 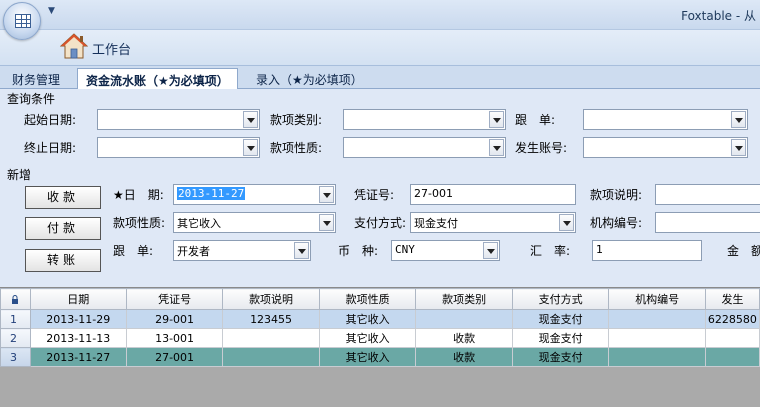 I want to click on currency-combo: CNY, so click(x=445, y=250).